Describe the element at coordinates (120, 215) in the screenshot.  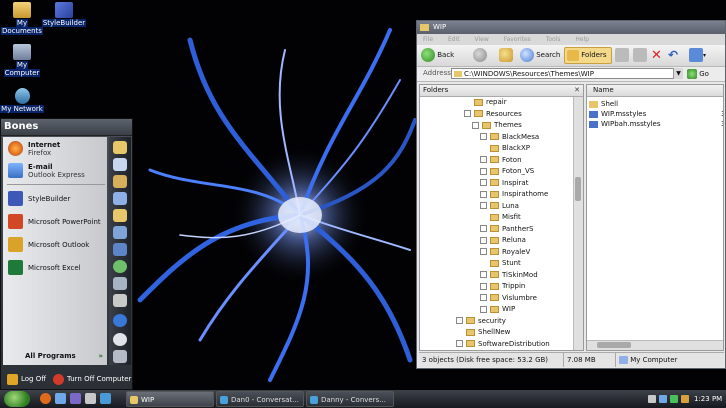
I see `recent-documents-icon` at that location.